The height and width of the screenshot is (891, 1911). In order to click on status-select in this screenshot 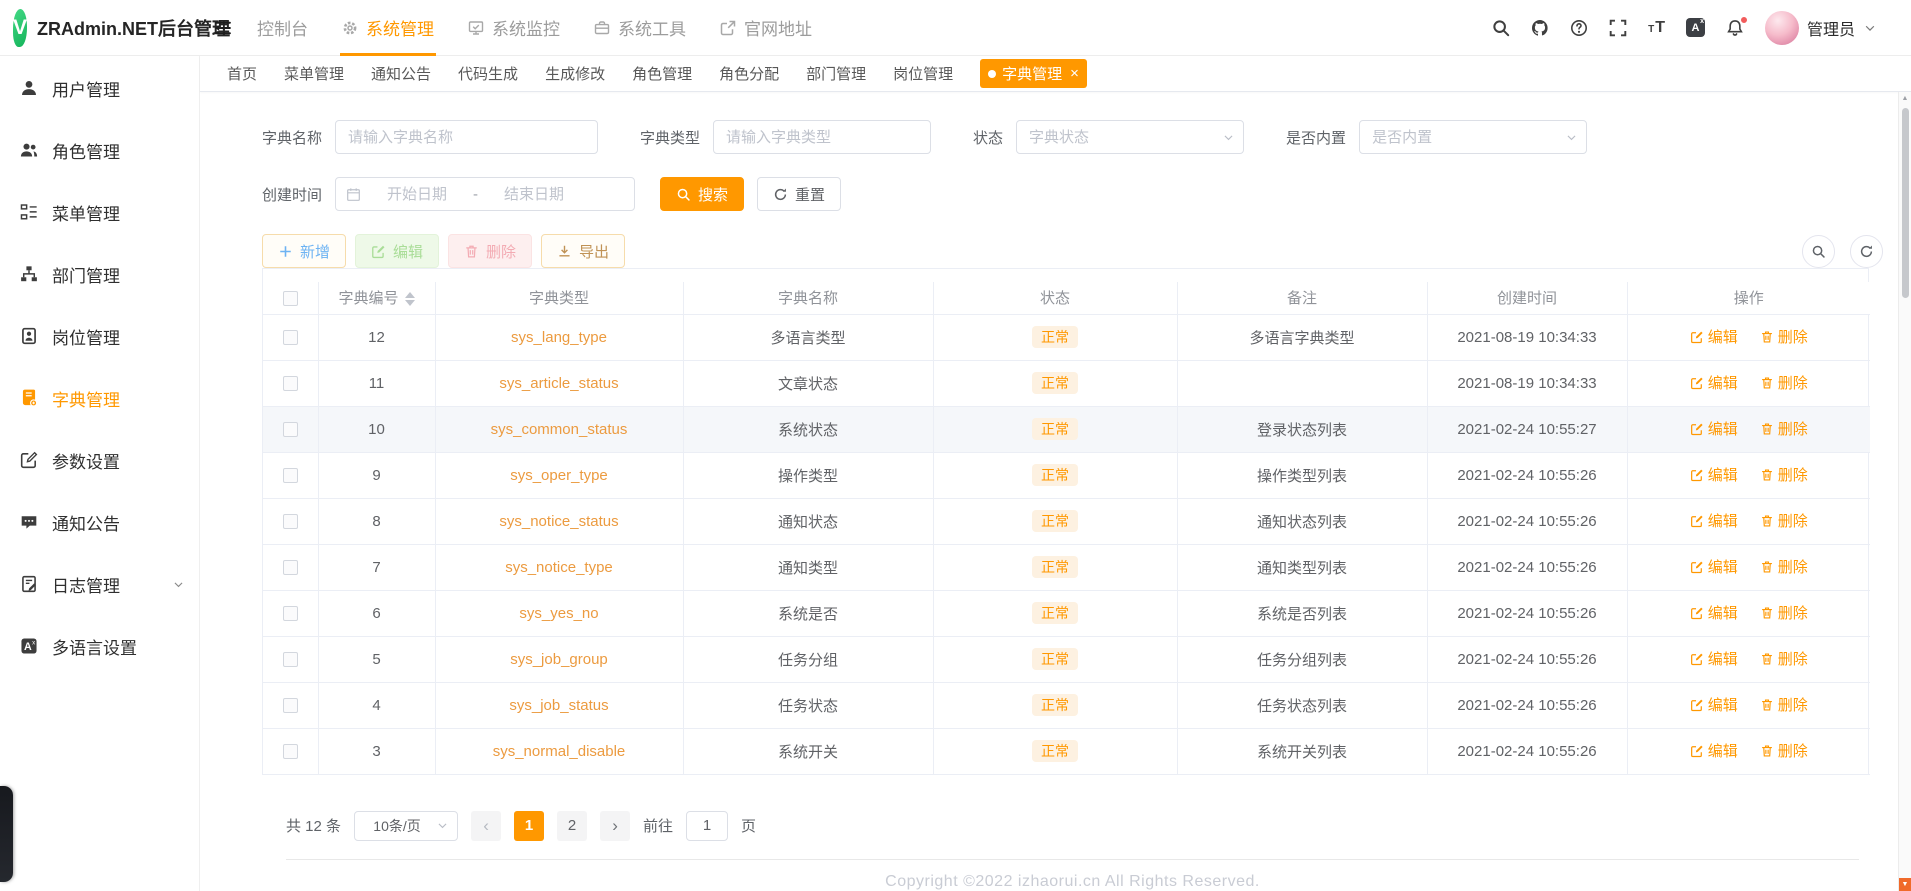, I will do `click(1130, 137)`.